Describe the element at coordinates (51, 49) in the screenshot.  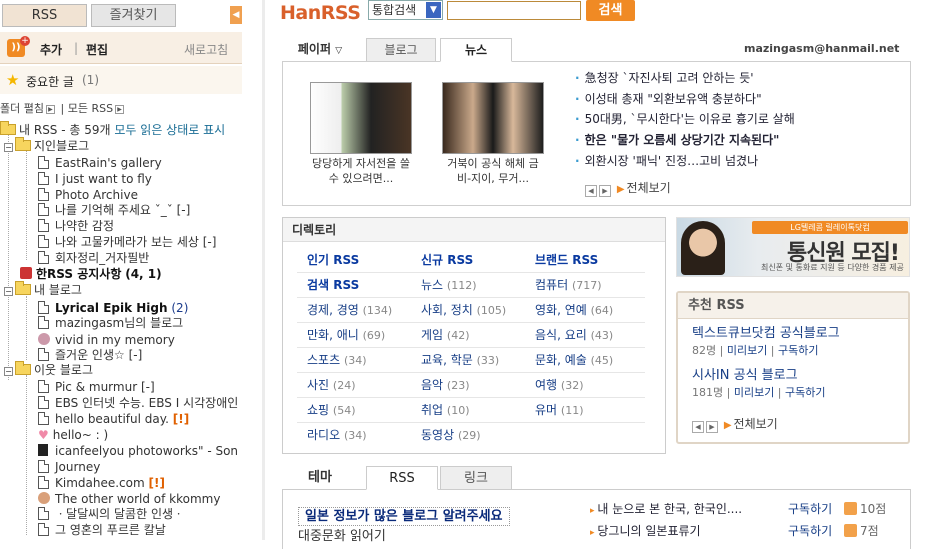
I see `add-button: 추가` at that location.